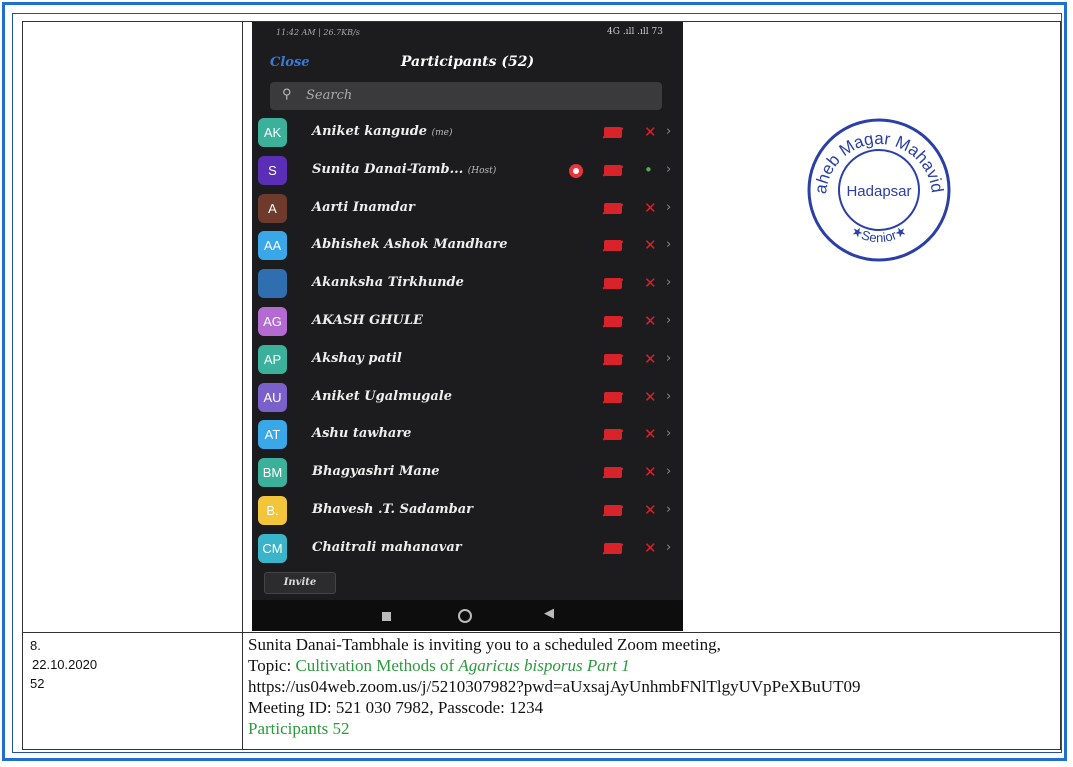 This screenshot has width=1073, height=767. I want to click on participant-name-text: AKASH GHULE, so click(367, 320).